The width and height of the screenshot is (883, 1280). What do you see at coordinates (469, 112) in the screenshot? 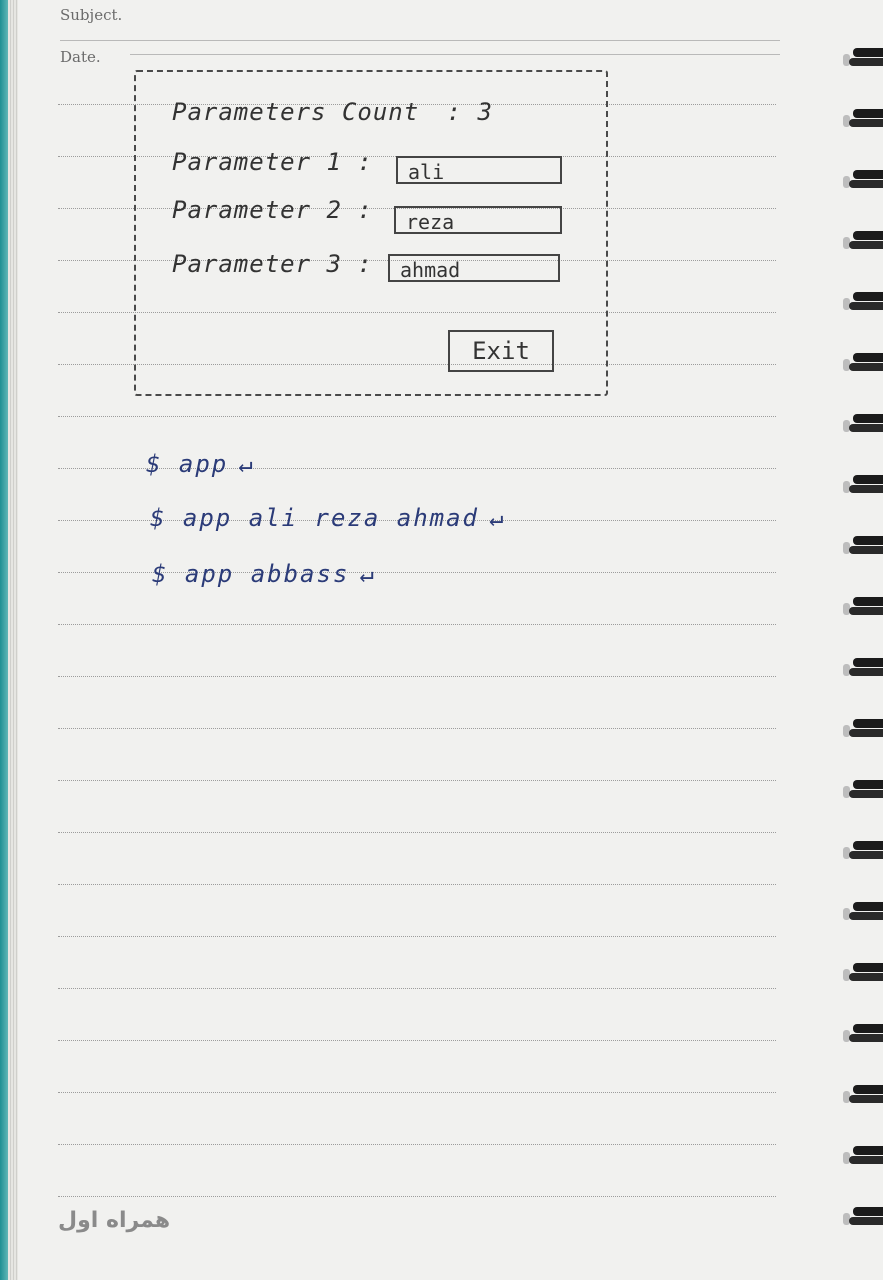
I see `parameters-count-value: : 3` at bounding box center [469, 112].